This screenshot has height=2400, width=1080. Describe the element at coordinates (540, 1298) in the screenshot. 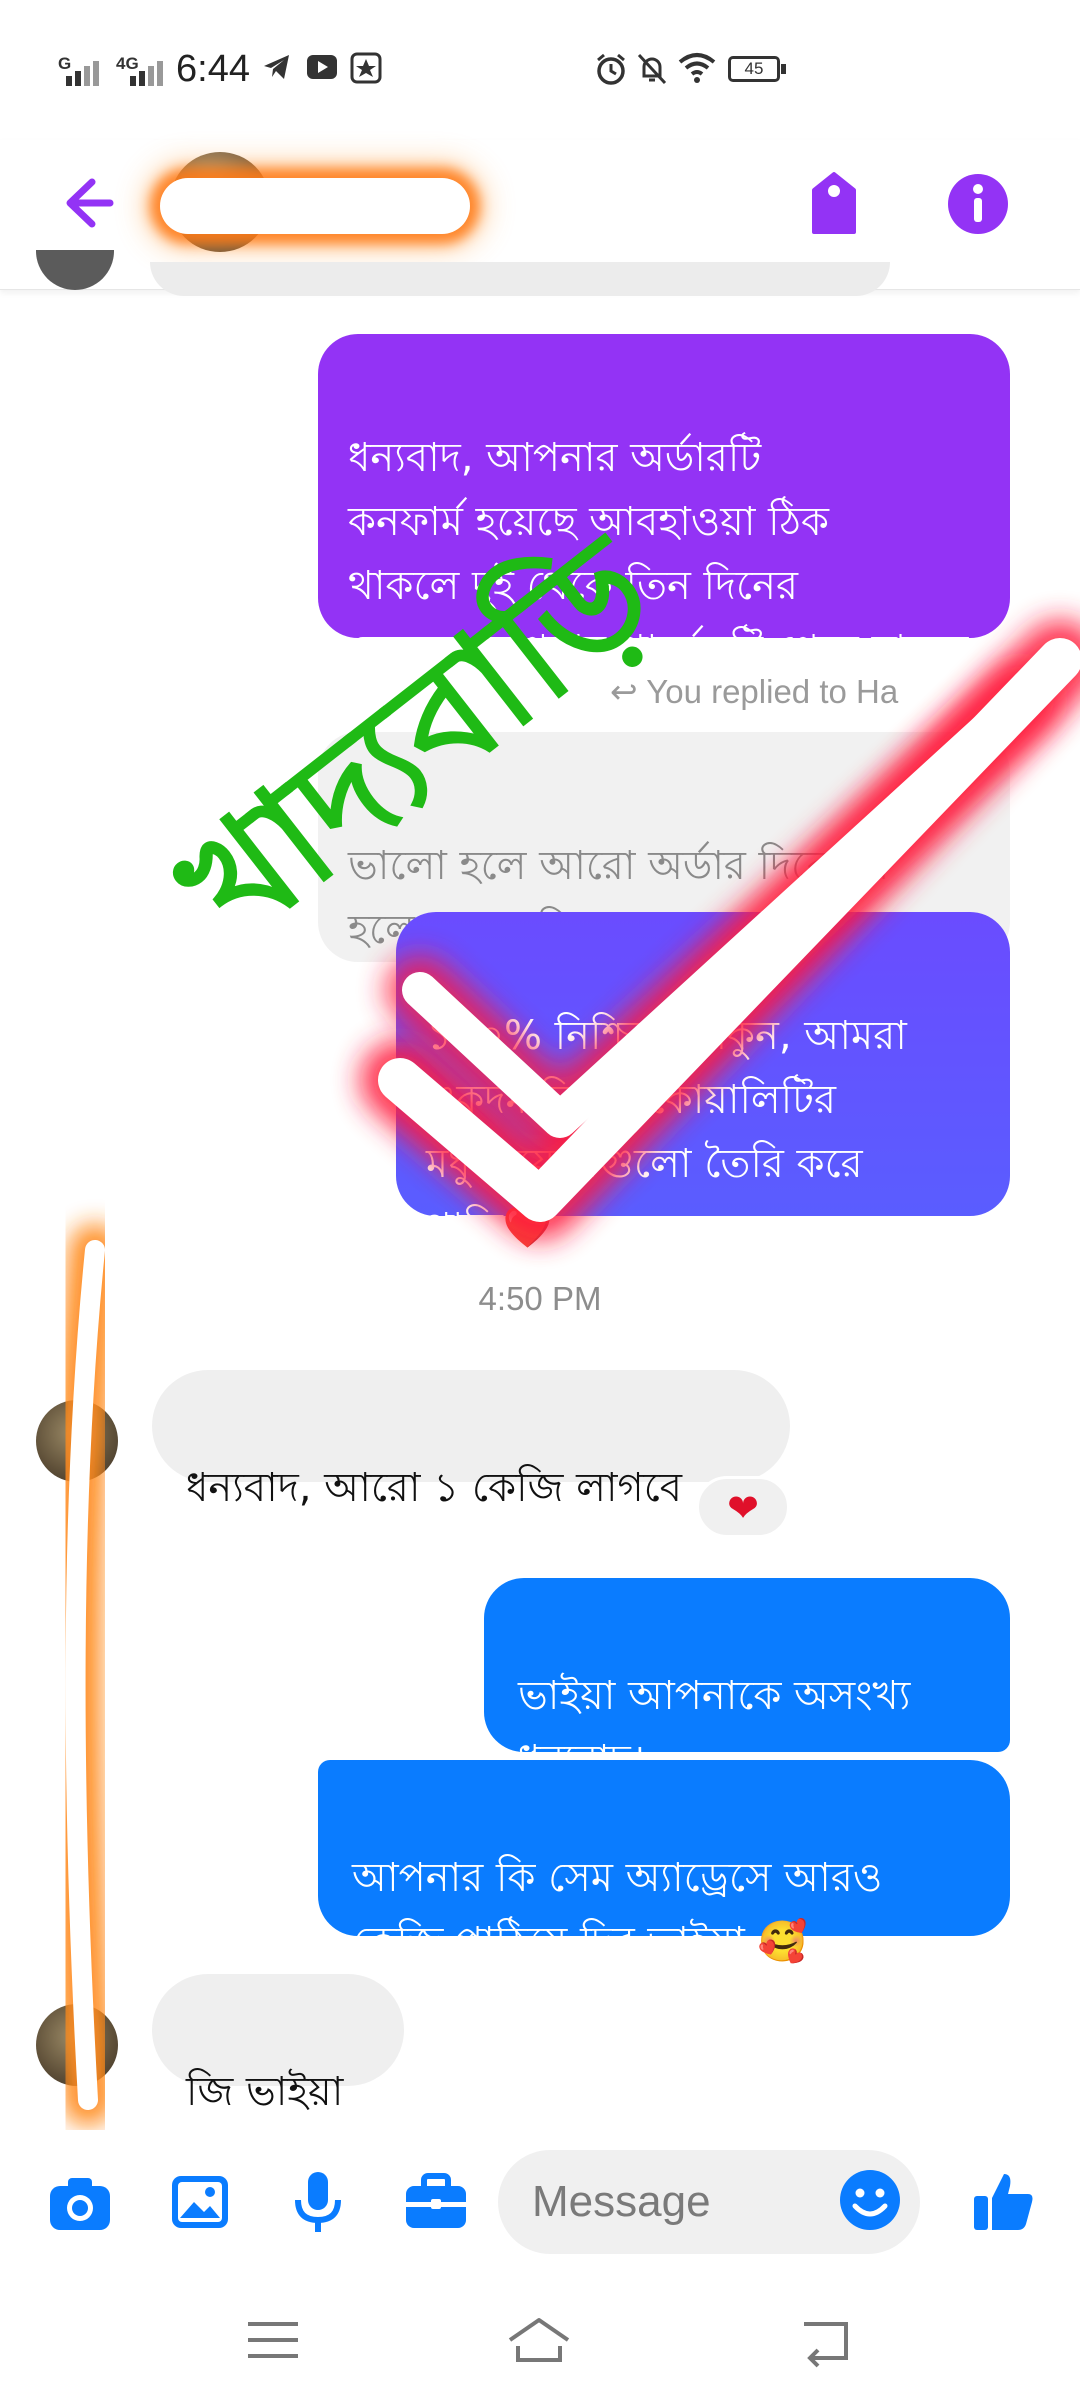

I see `message-timestamp: 4:50 PM` at that location.